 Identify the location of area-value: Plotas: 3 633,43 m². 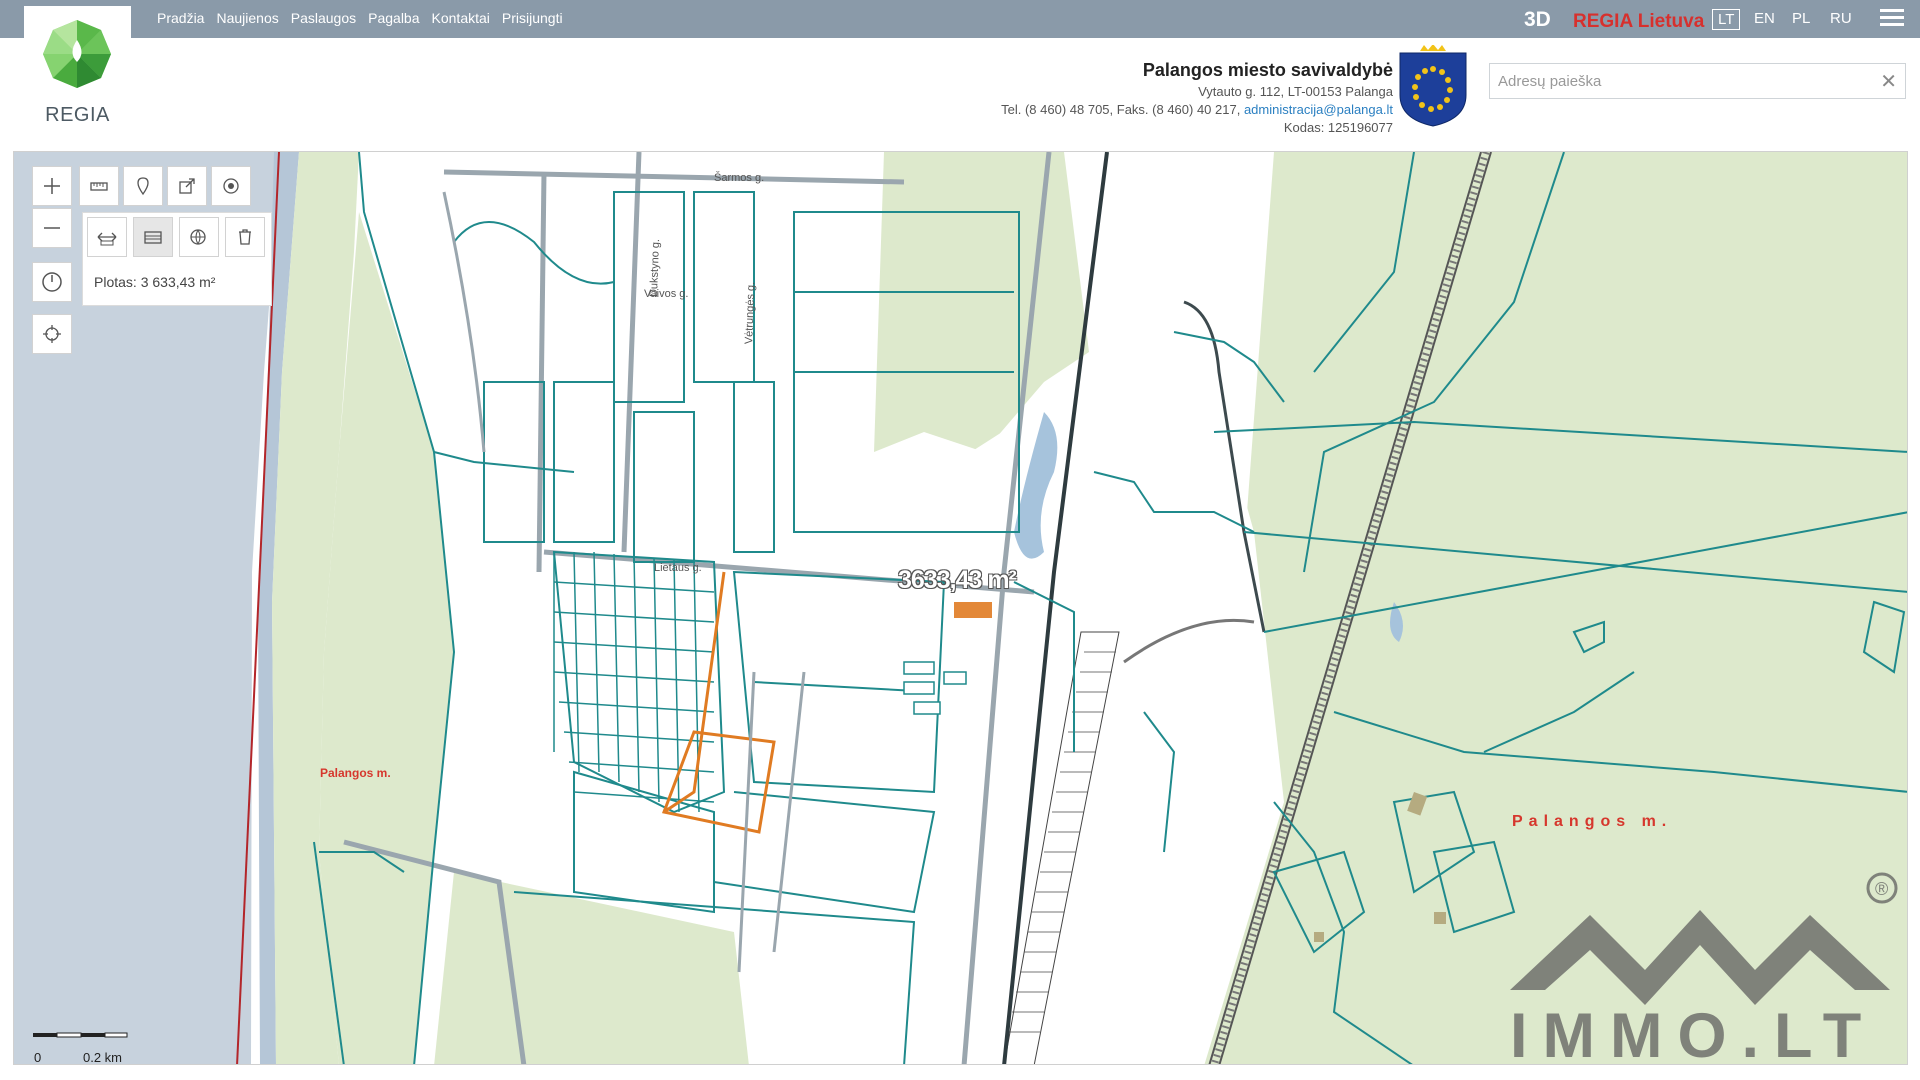
(155, 282).